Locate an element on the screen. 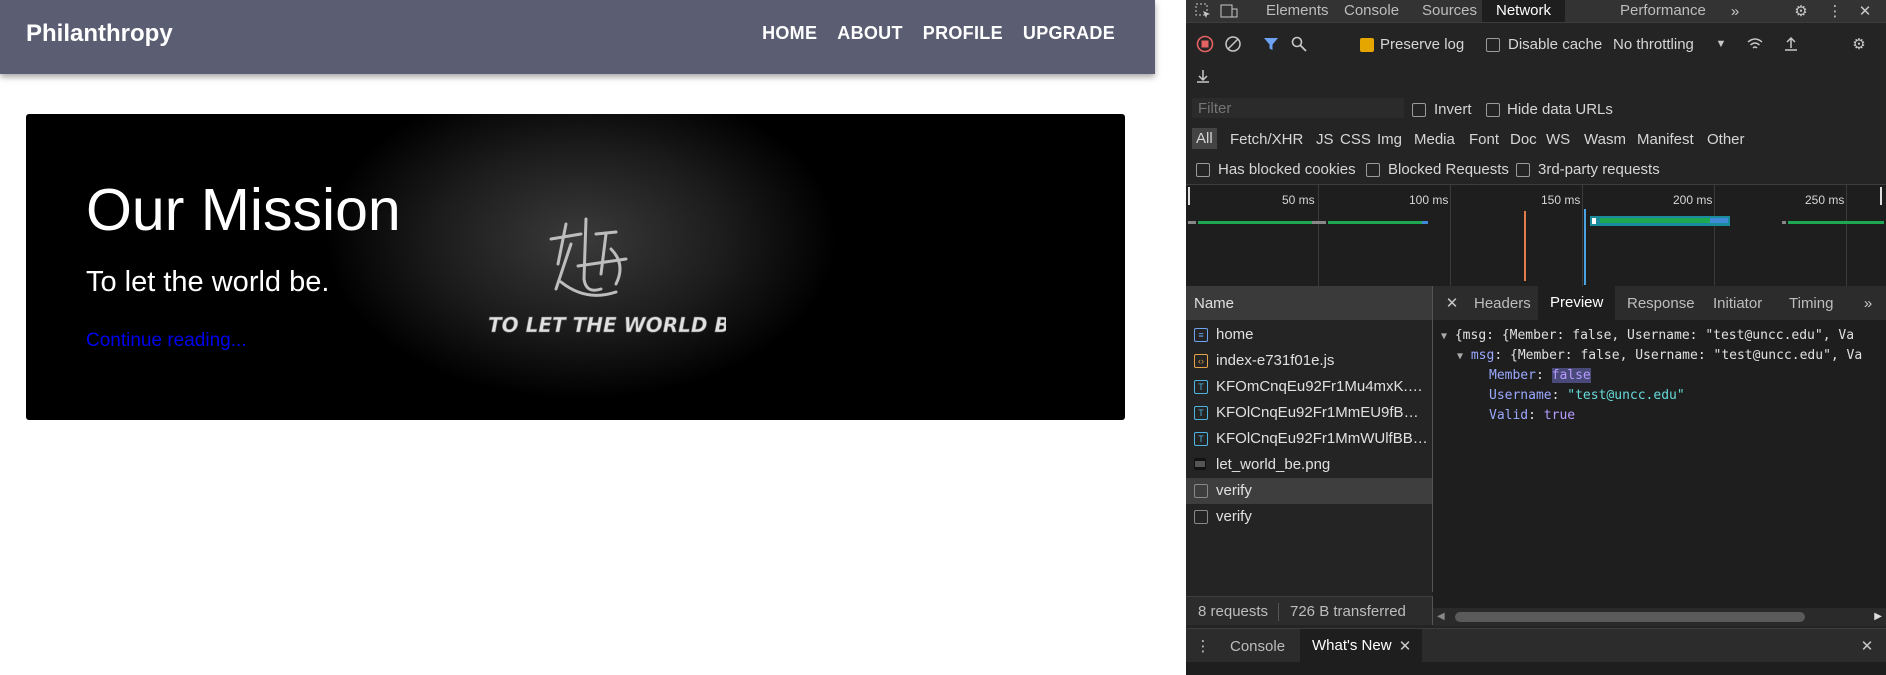 This screenshot has height=675, width=1886. request-name: verify is located at coordinates (1234, 516).